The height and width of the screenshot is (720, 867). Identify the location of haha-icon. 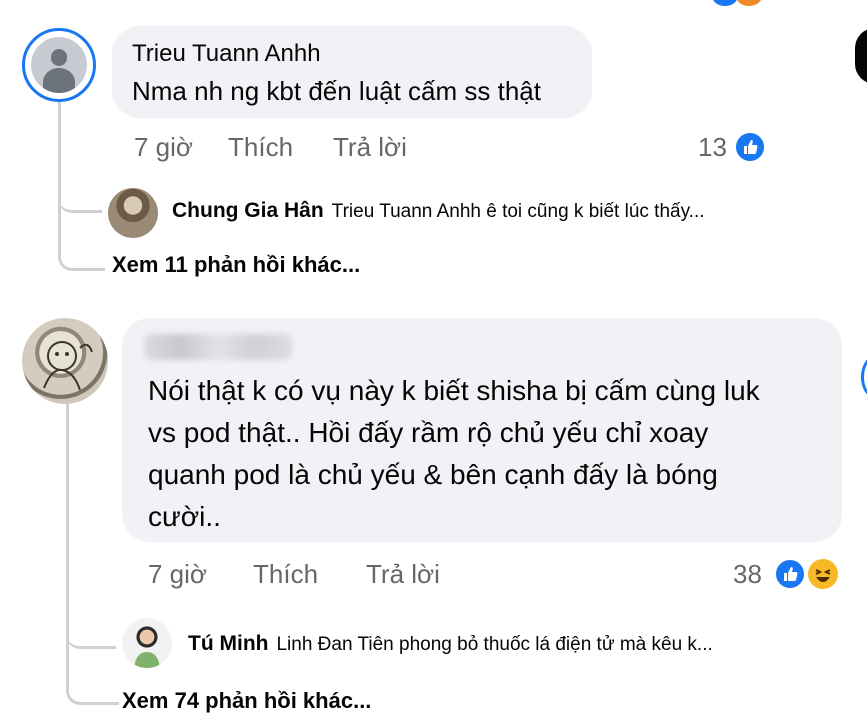
(823, 574).